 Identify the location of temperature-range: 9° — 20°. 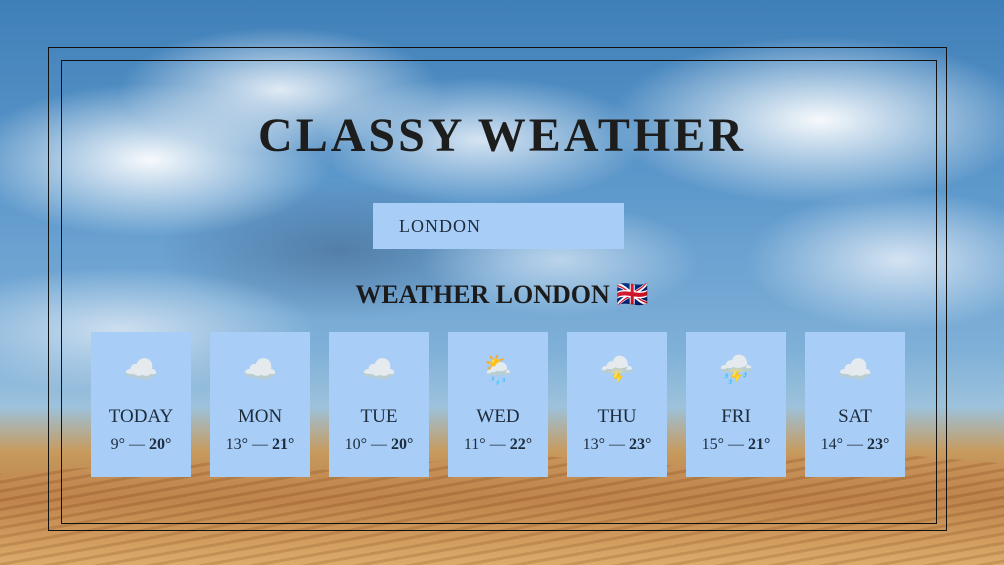
(141, 444).